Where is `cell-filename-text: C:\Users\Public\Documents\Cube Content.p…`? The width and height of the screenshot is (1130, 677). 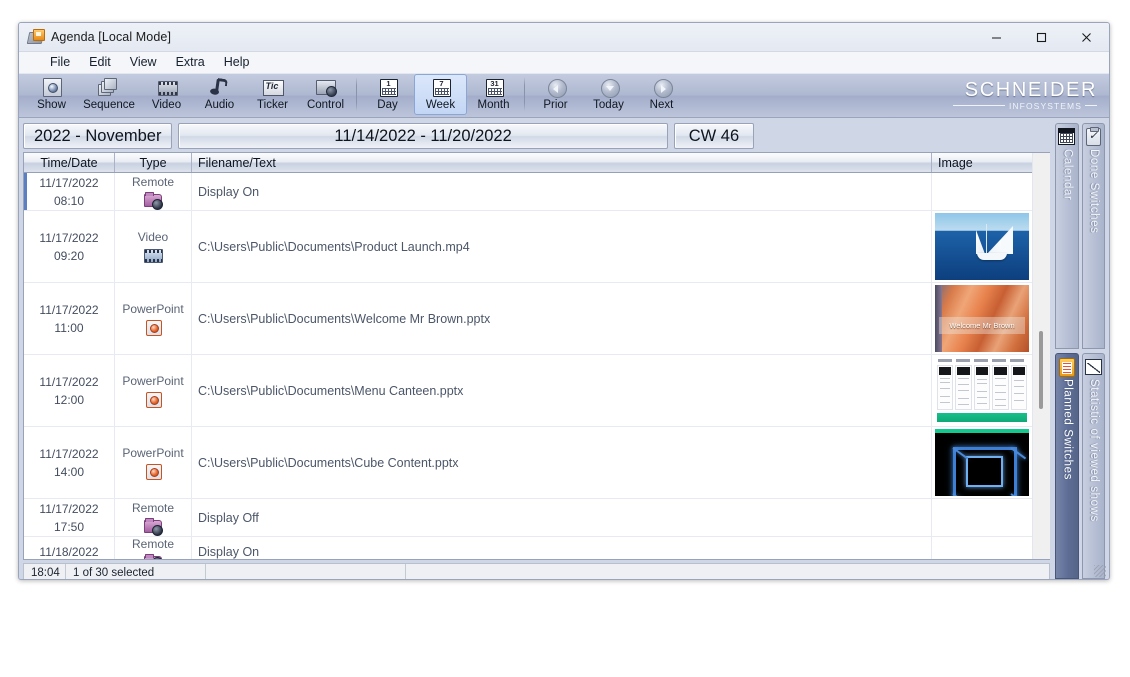
cell-filename-text: C:\Users\Public\Documents\Cube Content.p… is located at coordinates (562, 462).